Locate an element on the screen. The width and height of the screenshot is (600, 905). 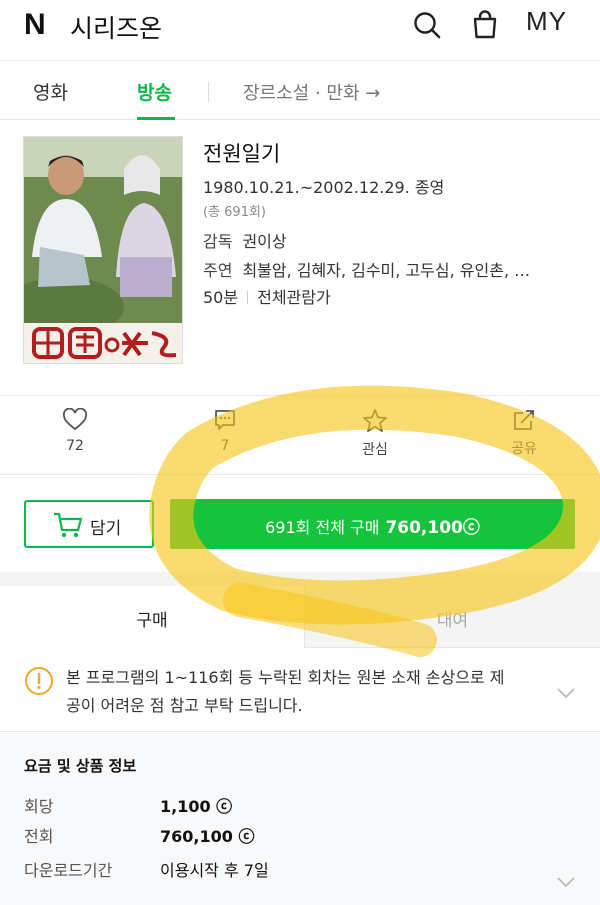
heart-icon is located at coordinates (75, 419).